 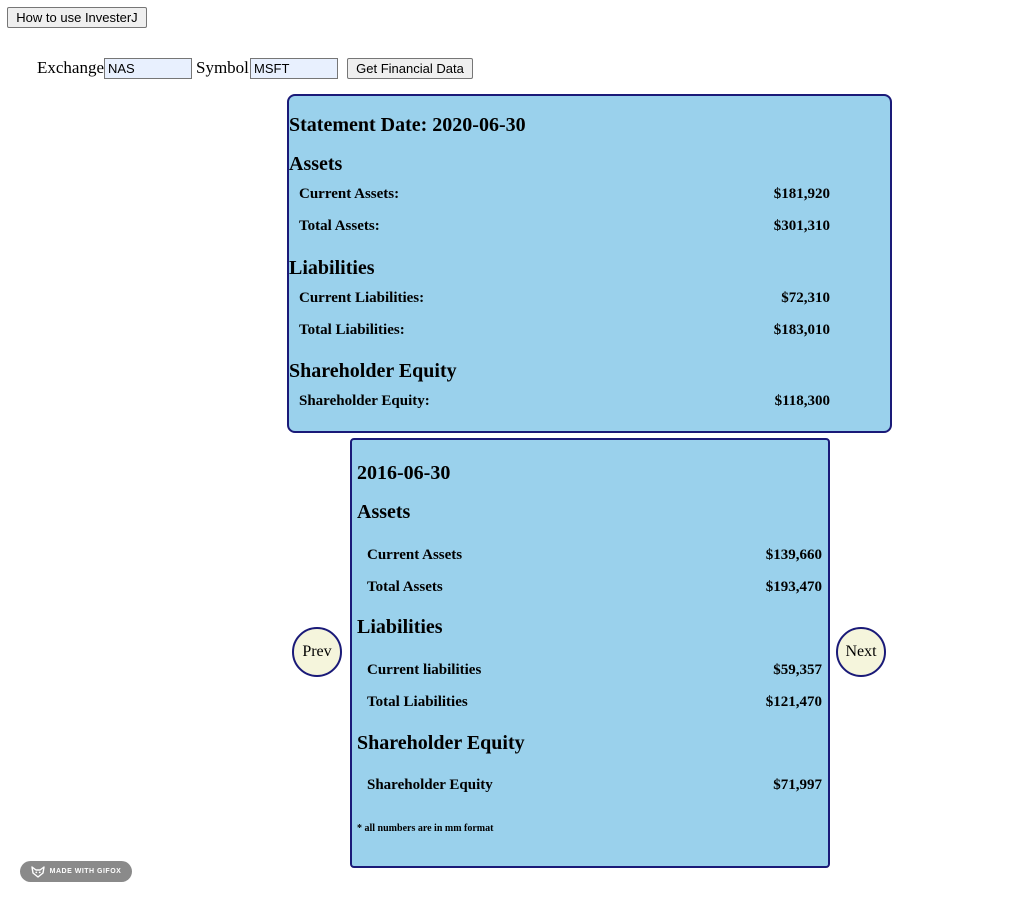 What do you see at coordinates (430, 785) in the screenshot?
I see `equity-label: Shareholder Equity` at bounding box center [430, 785].